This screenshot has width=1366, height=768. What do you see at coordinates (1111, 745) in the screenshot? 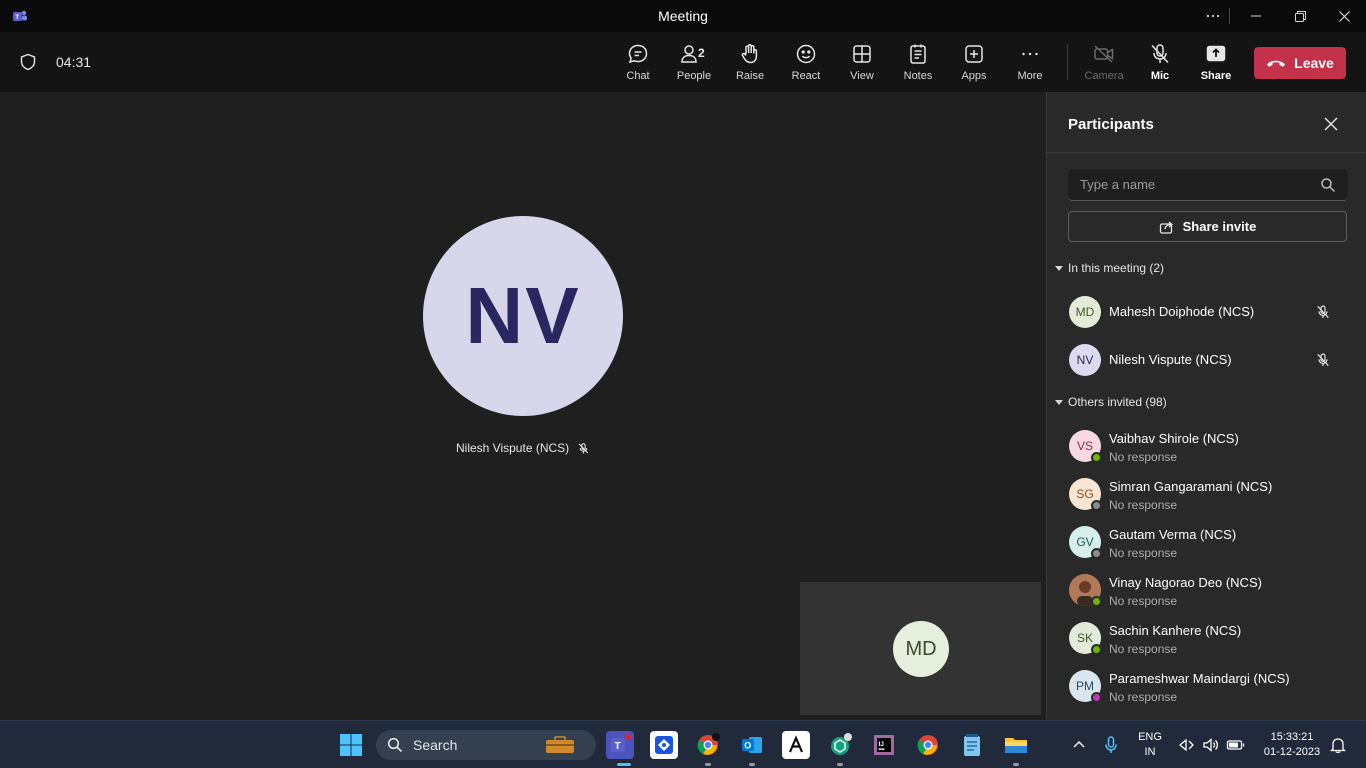
I see `microphone-icon` at bounding box center [1111, 745].